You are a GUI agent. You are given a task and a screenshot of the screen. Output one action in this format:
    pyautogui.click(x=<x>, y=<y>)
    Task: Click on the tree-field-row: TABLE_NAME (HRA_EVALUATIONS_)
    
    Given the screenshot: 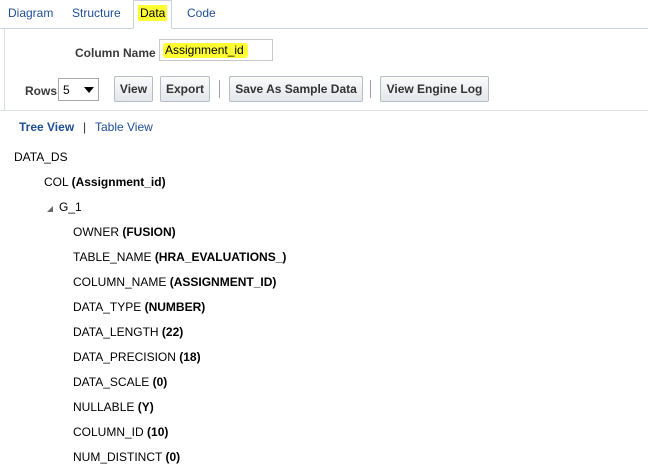 What is the action you would take?
    pyautogui.click(x=179, y=257)
    